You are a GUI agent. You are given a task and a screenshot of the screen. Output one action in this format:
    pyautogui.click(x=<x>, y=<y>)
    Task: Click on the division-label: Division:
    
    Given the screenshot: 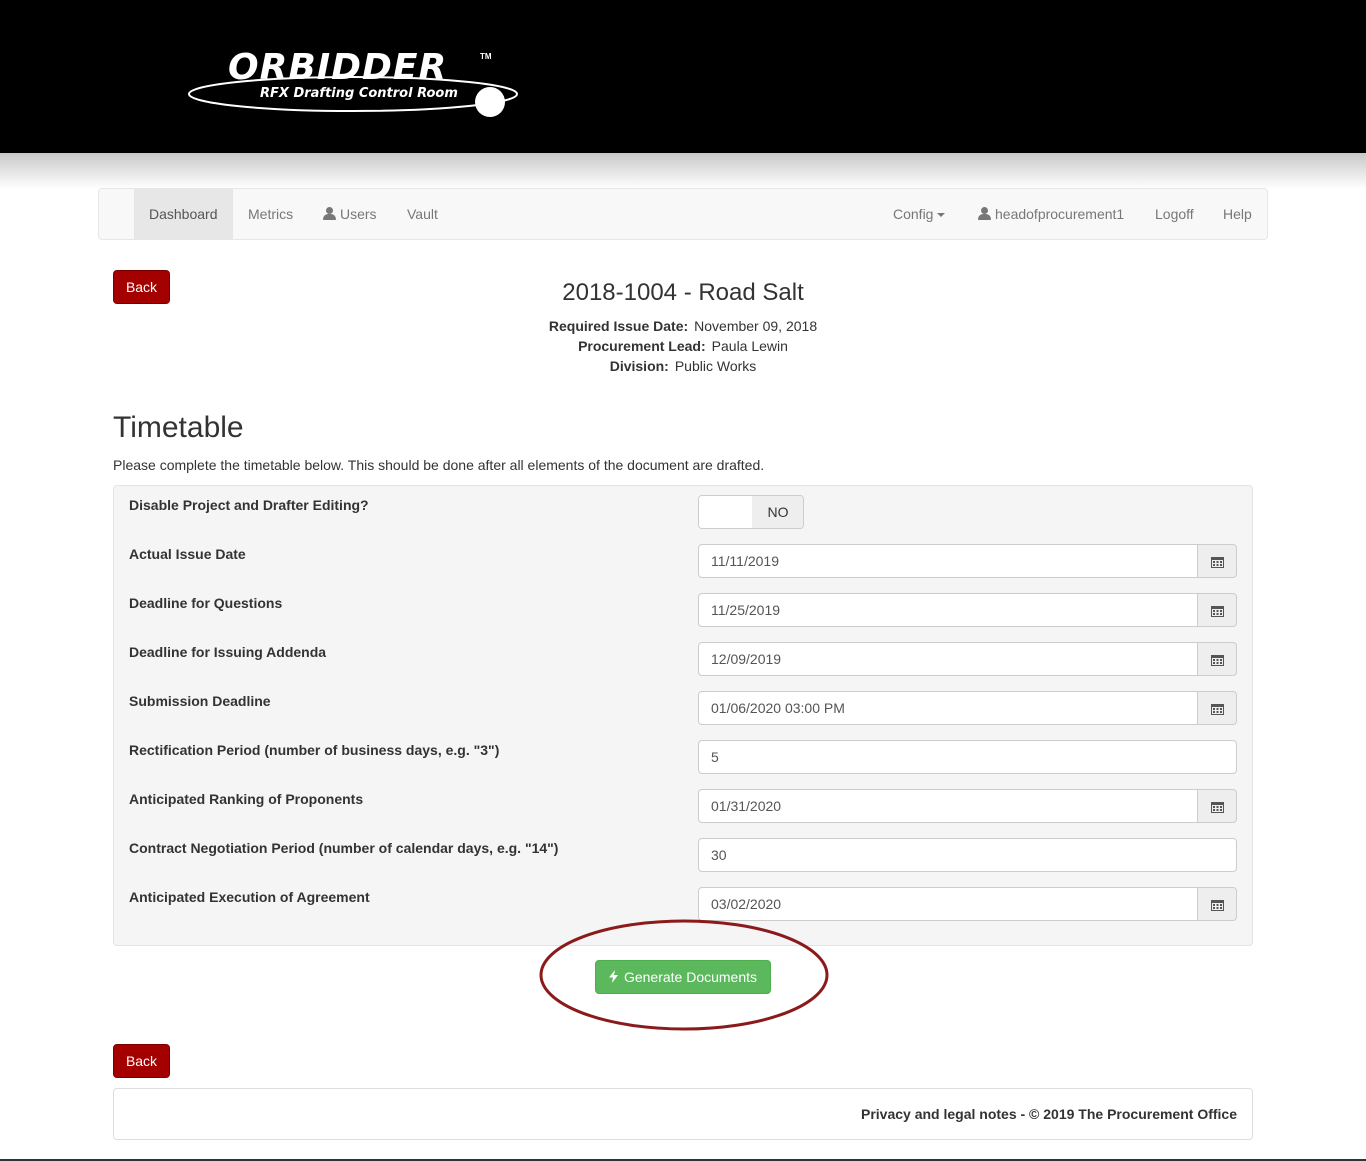 What is the action you would take?
    pyautogui.click(x=639, y=366)
    